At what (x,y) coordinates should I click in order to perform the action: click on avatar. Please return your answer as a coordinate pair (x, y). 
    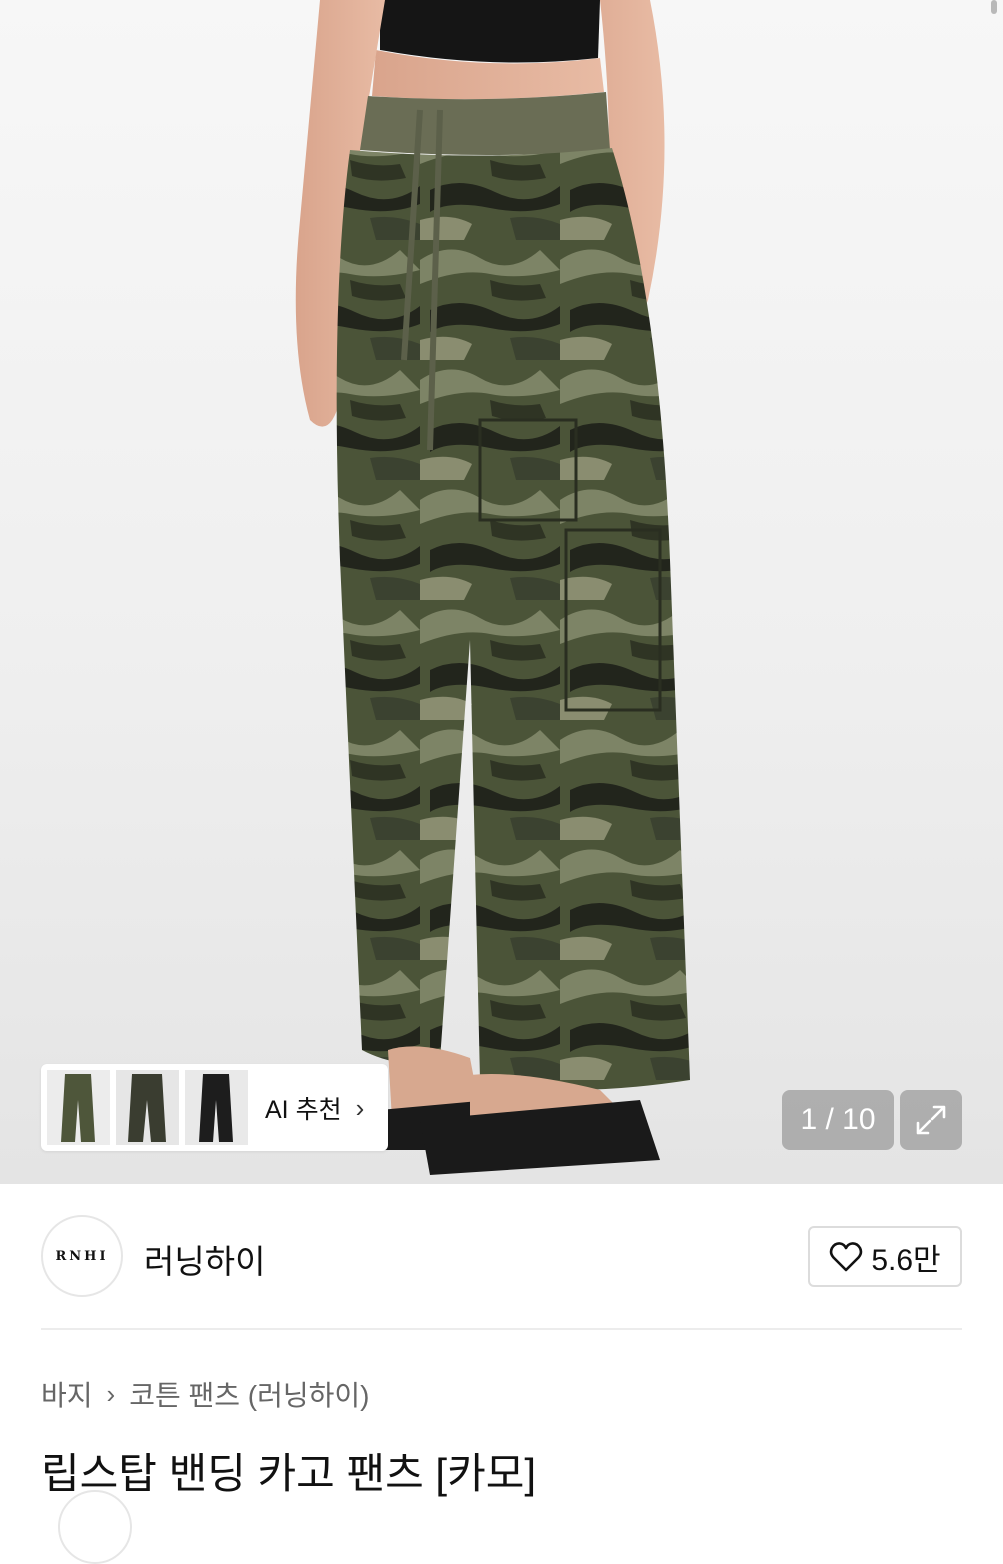
    Looking at the image, I should click on (95, 1527).